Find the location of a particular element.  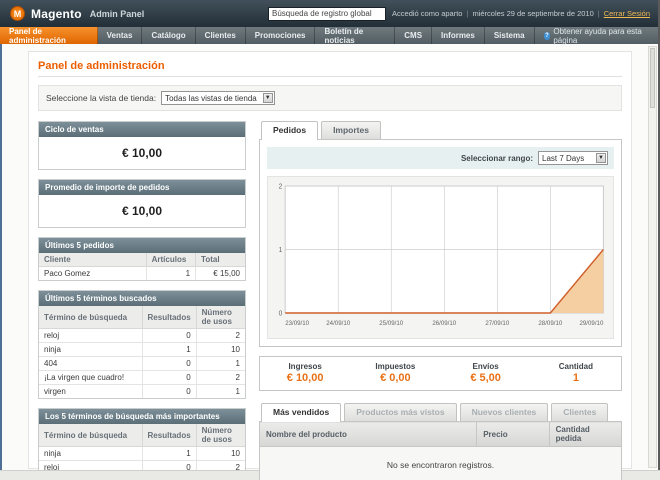

table-row: reloj 0 2 is located at coordinates (142, 335).